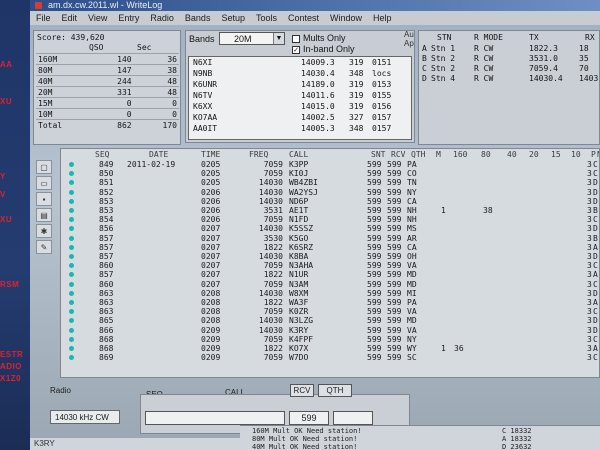 Image resolution: width=600 pixels, height=450 pixels. Describe the element at coordinates (509, 59) in the screenshot. I see `station-row: B Stn 2 R CW 3531.0 35` at that location.